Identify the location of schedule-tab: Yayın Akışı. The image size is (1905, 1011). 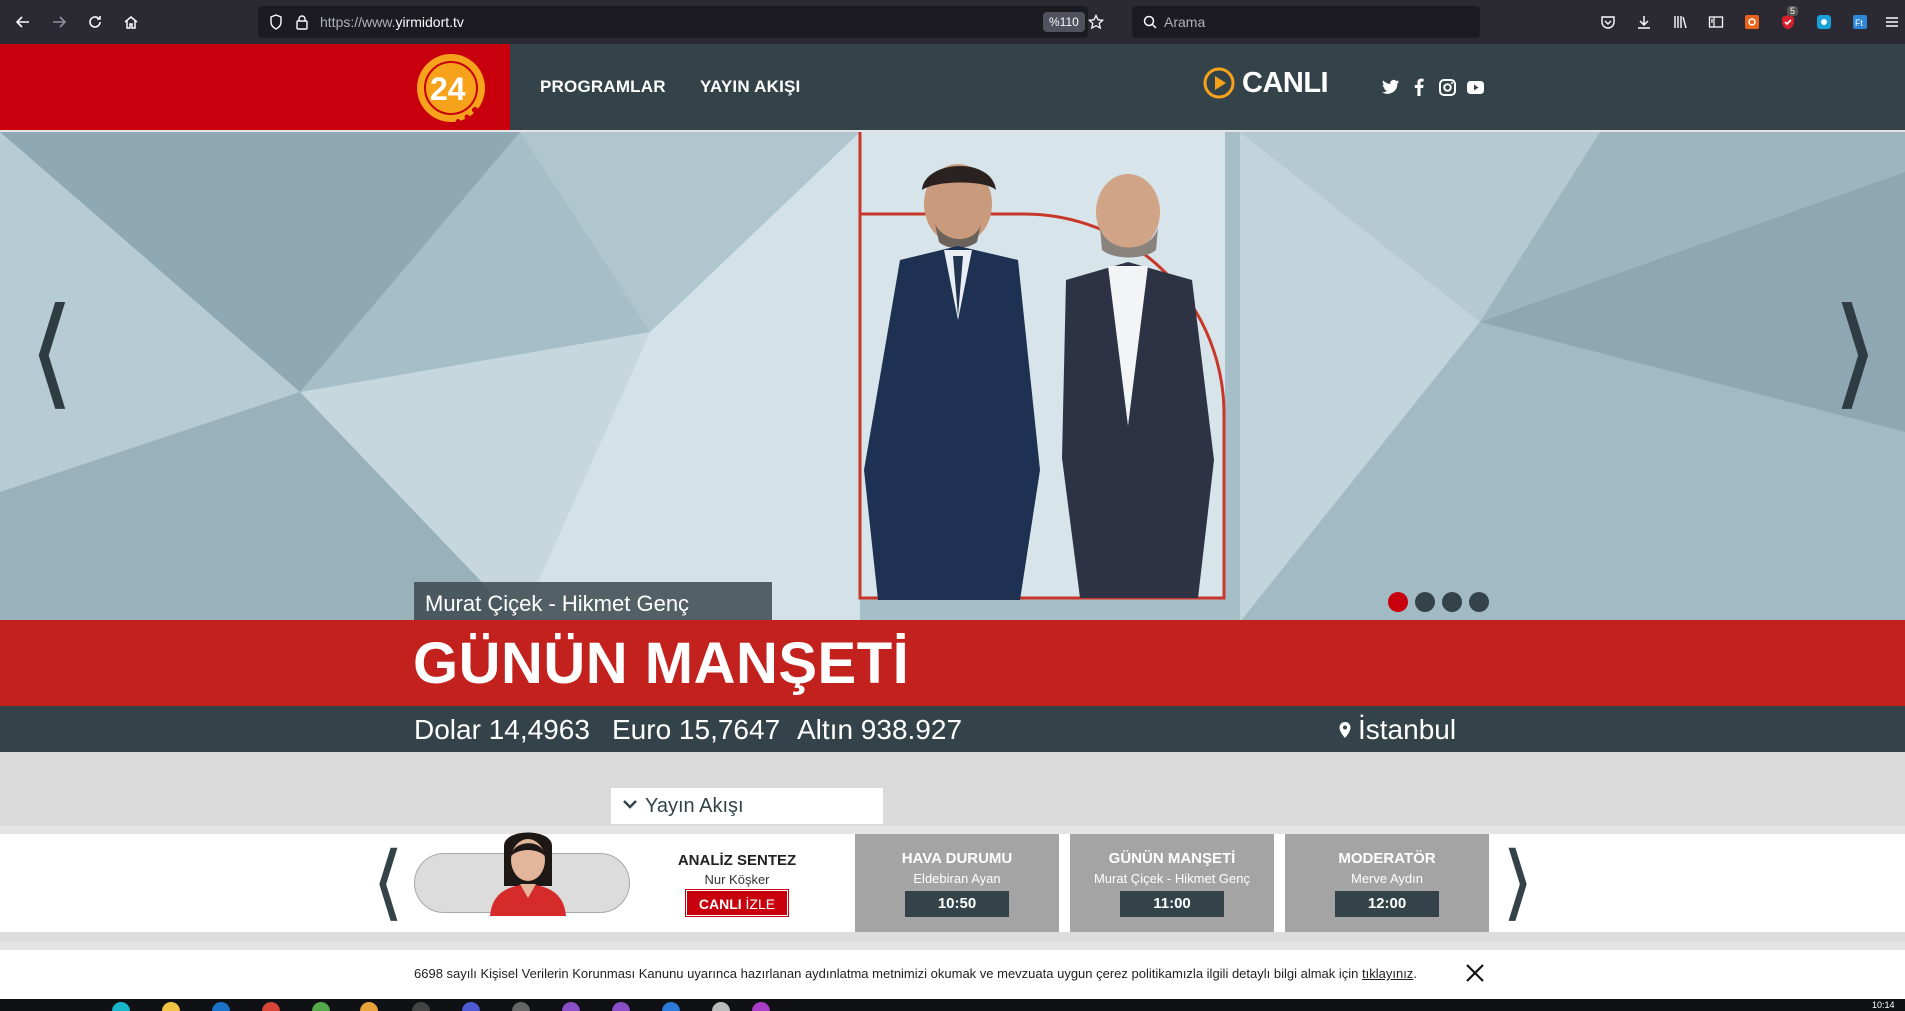
(747, 806).